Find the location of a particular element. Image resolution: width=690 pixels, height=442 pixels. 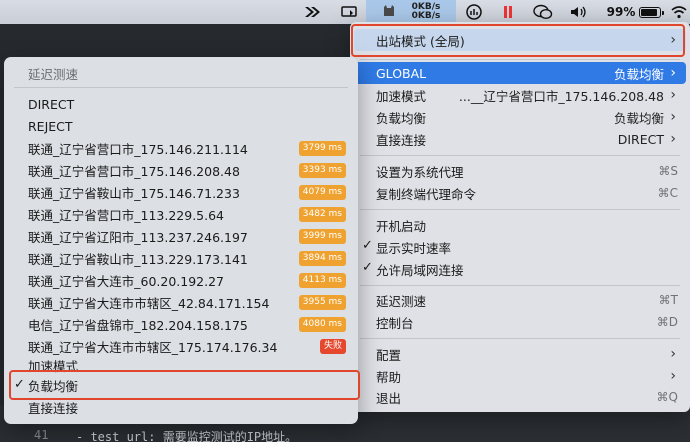

help-label: 帮助 is located at coordinates (389, 377).